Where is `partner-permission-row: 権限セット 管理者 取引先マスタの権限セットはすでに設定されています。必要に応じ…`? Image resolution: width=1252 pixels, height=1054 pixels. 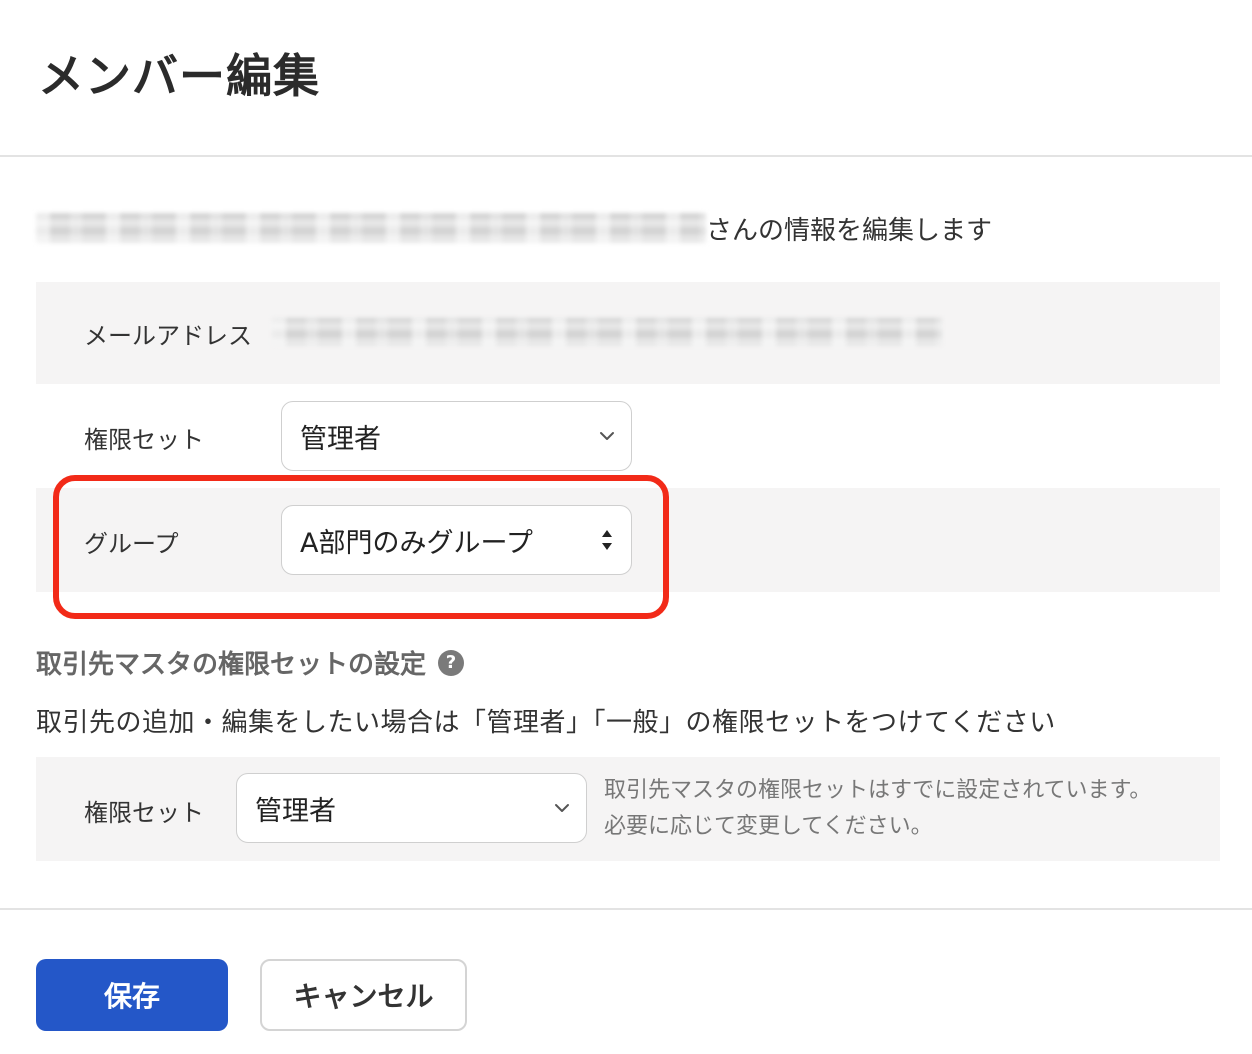 partner-permission-row: 権限セット 管理者 取引先マスタの権限セットはすでに設定されています。必要に応じ… is located at coordinates (628, 809).